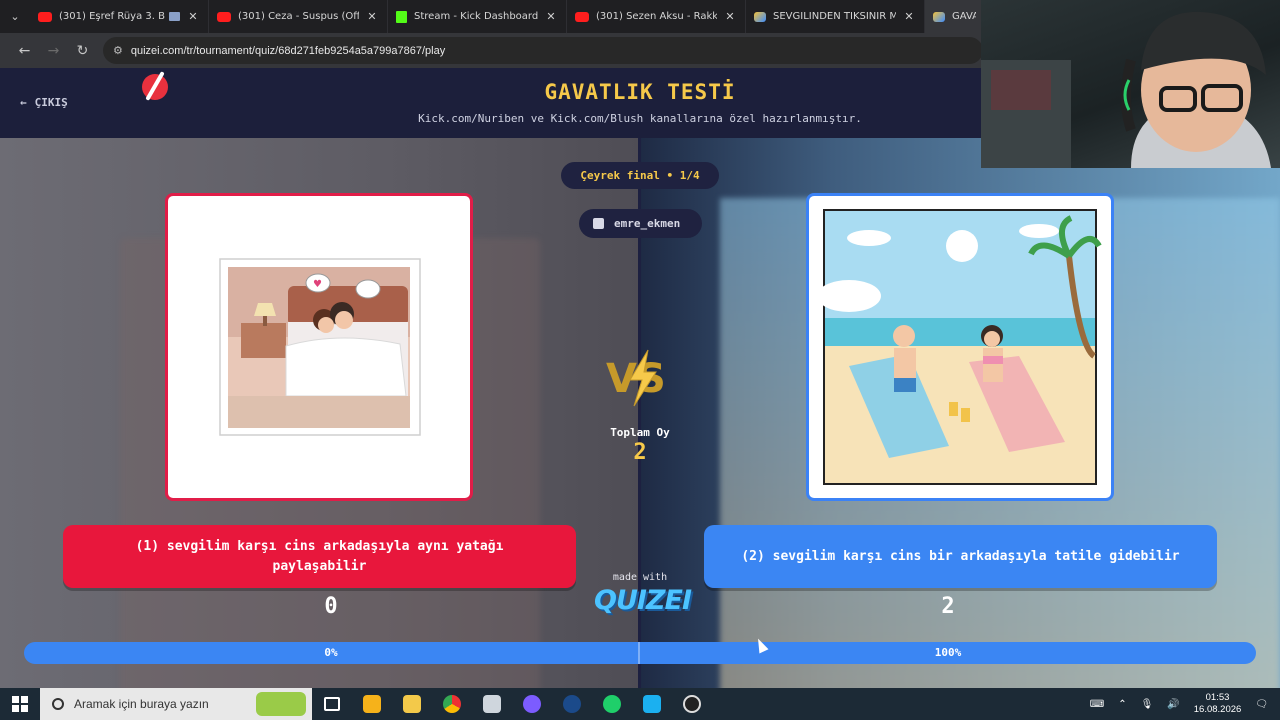 This screenshot has height=720, width=1280. What do you see at coordinates (572, 704) in the screenshot?
I see `steam-icon` at bounding box center [572, 704].